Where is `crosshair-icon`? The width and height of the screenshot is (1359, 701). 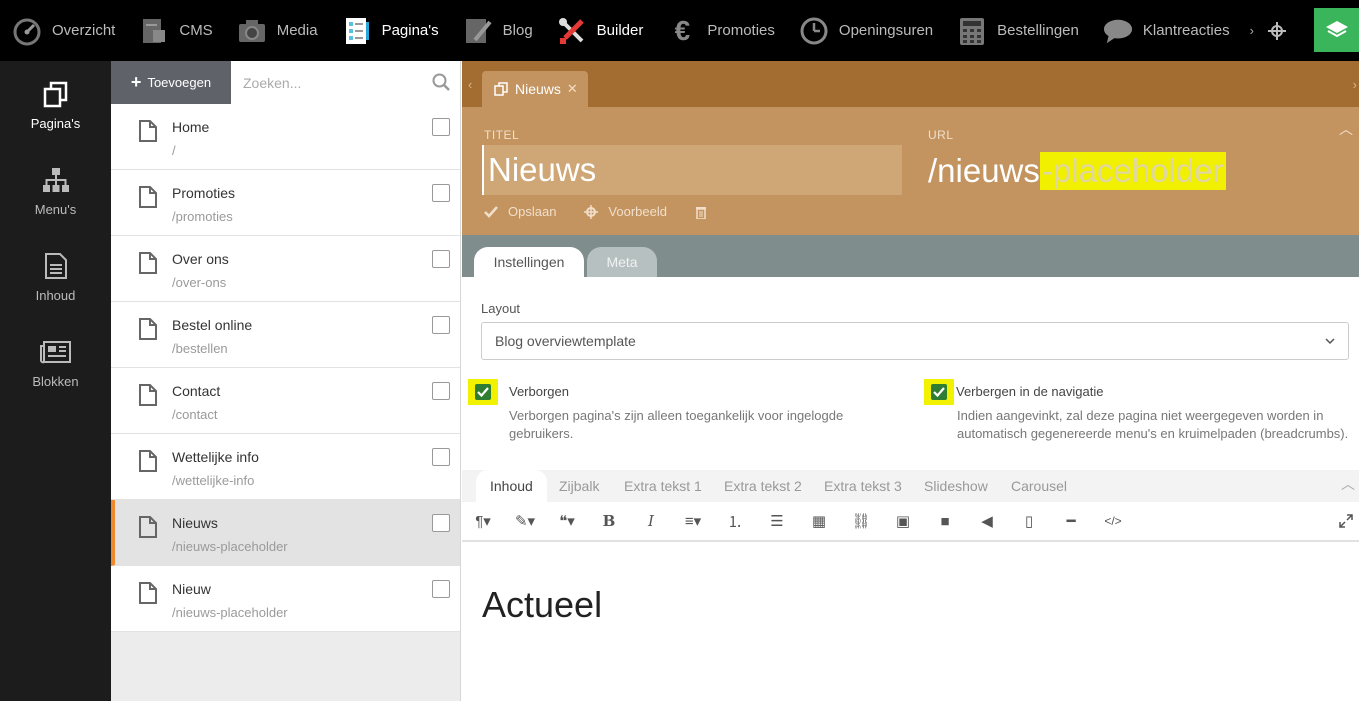 crosshair-icon is located at coordinates (591, 211).